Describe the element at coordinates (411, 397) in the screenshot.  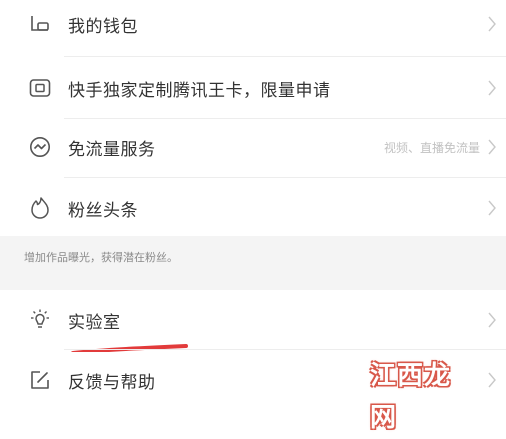
I see `watermark-text: 江西龙网` at that location.